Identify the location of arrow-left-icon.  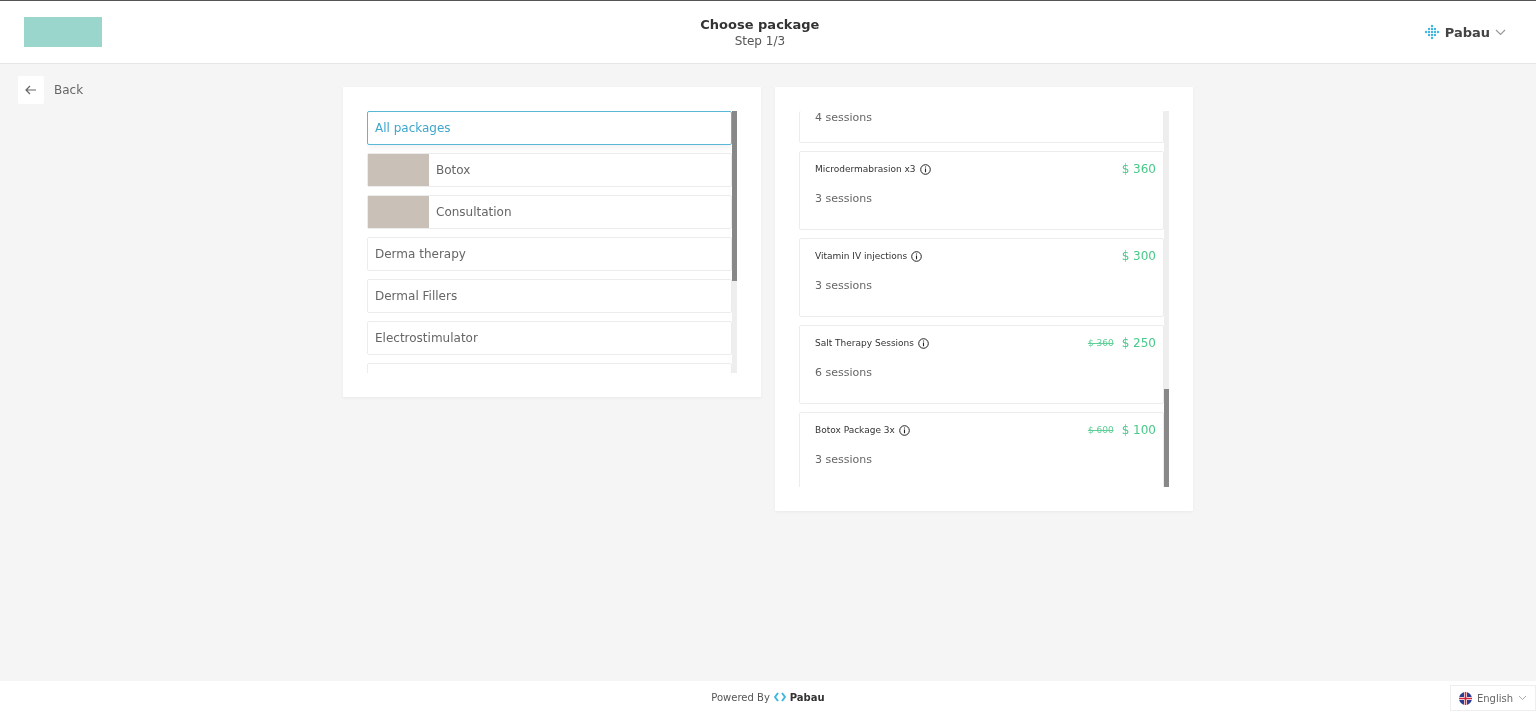
(31, 90).